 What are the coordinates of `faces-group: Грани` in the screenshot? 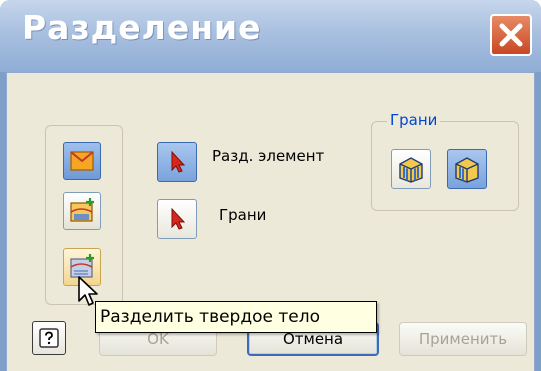 It's located at (445, 161).